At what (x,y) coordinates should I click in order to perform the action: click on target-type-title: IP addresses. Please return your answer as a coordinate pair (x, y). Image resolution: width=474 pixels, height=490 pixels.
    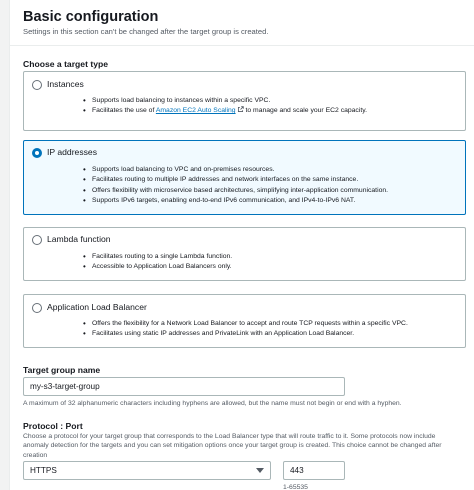
    Looking at the image, I should click on (72, 152).